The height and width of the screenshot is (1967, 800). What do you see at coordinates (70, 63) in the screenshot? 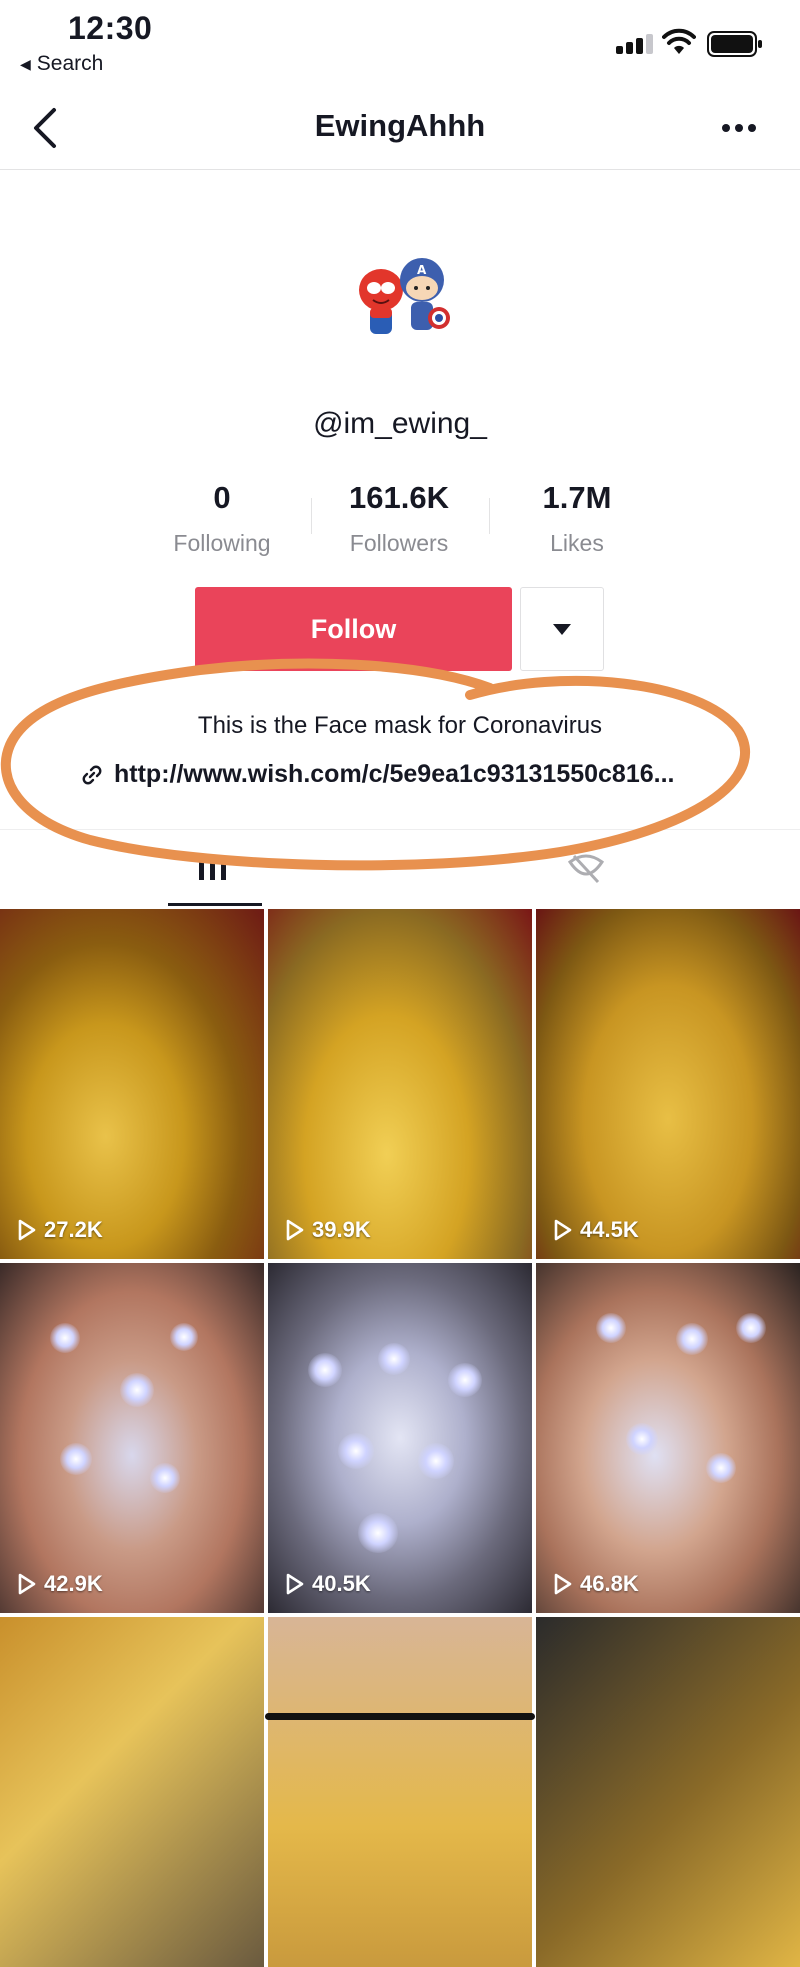
I see `back-app-label: Search` at bounding box center [70, 63].